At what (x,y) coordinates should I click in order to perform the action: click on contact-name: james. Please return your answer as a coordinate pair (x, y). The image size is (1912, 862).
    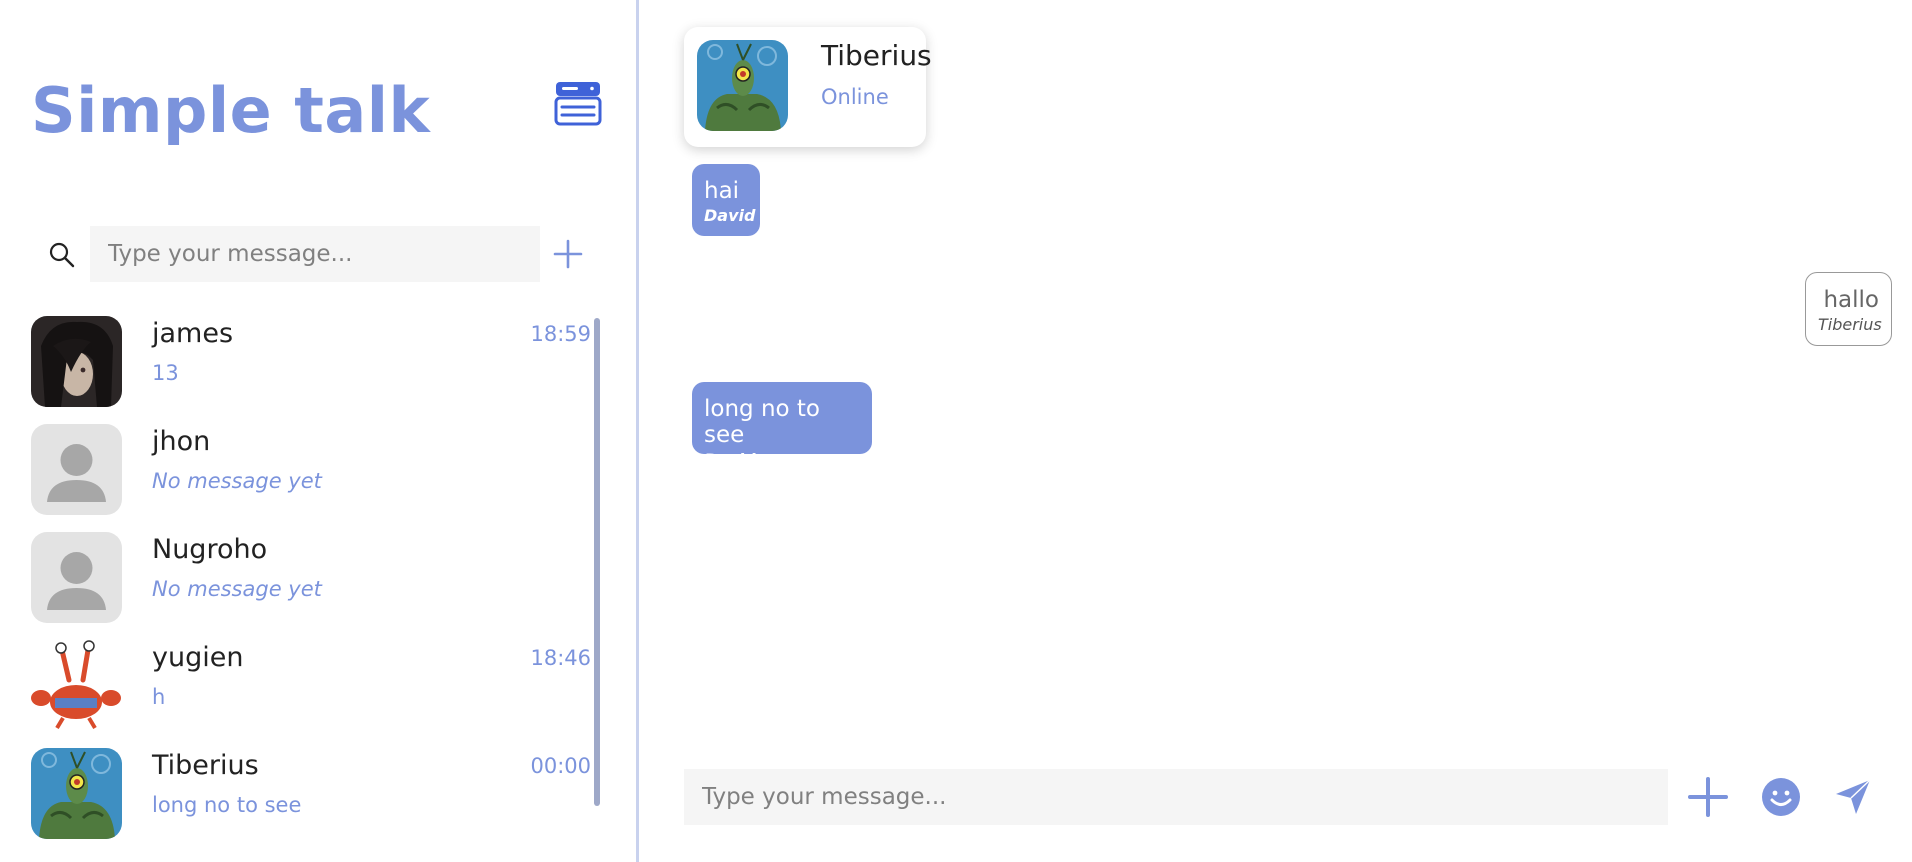
    Looking at the image, I should click on (193, 333).